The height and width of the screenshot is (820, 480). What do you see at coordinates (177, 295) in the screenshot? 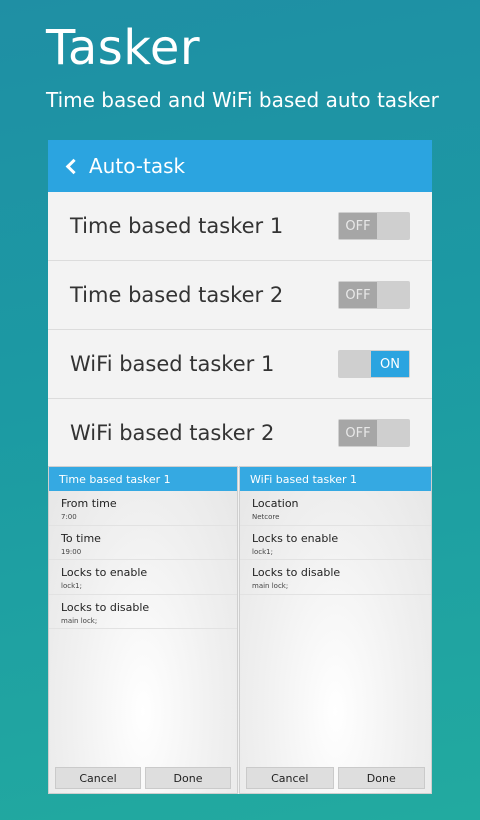
I see `tasker-label: Time based tasker 2` at bounding box center [177, 295].